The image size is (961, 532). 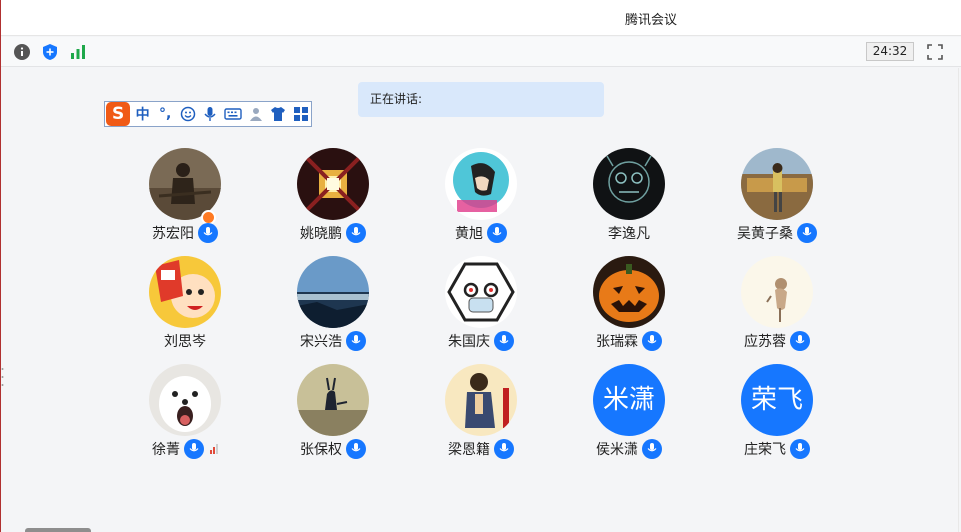 I want to click on meeting-toolbar: 24:32, so click(x=481, y=52).